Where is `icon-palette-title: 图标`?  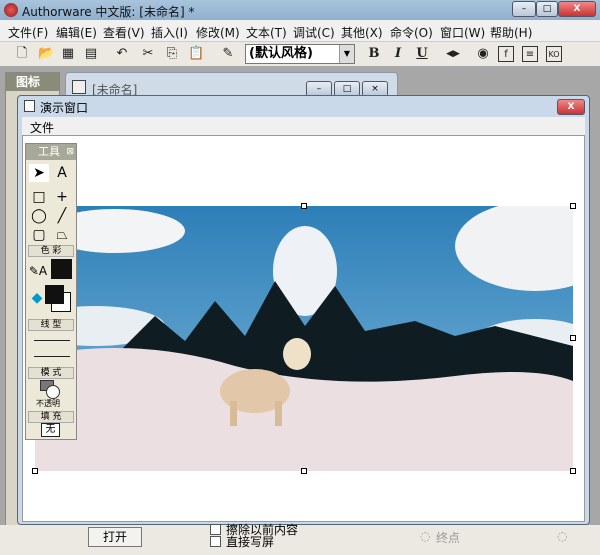
icon-palette-title: 图标 is located at coordinates (32, 82).